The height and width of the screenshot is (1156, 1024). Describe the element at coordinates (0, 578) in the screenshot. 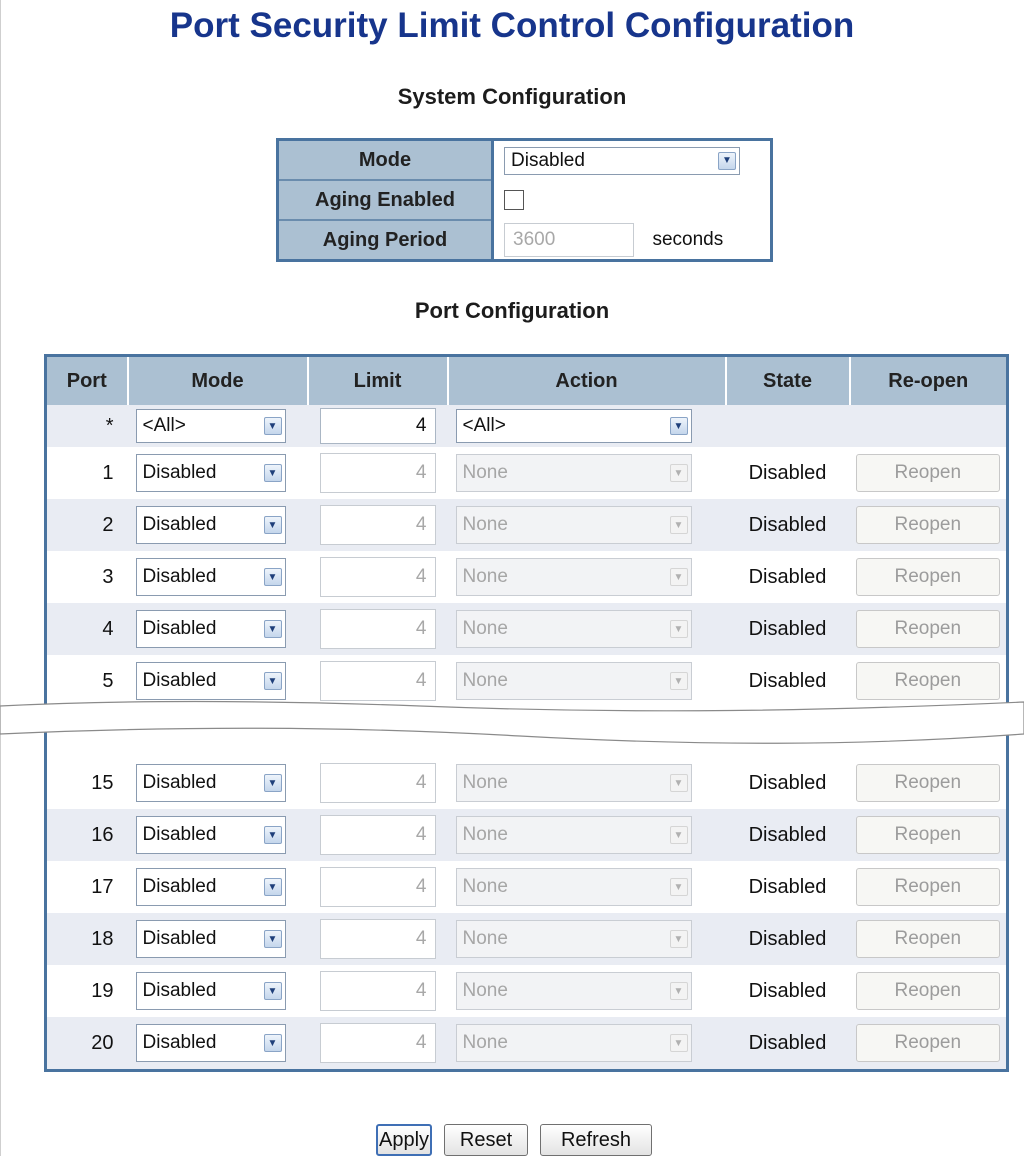

I see `page-frame-border` at that location.